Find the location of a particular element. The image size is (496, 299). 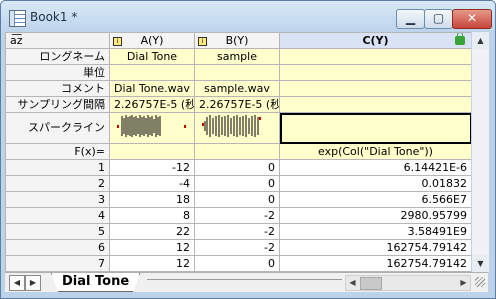

scroll-up-icon: ▲ is located at coordinates (480, 40).